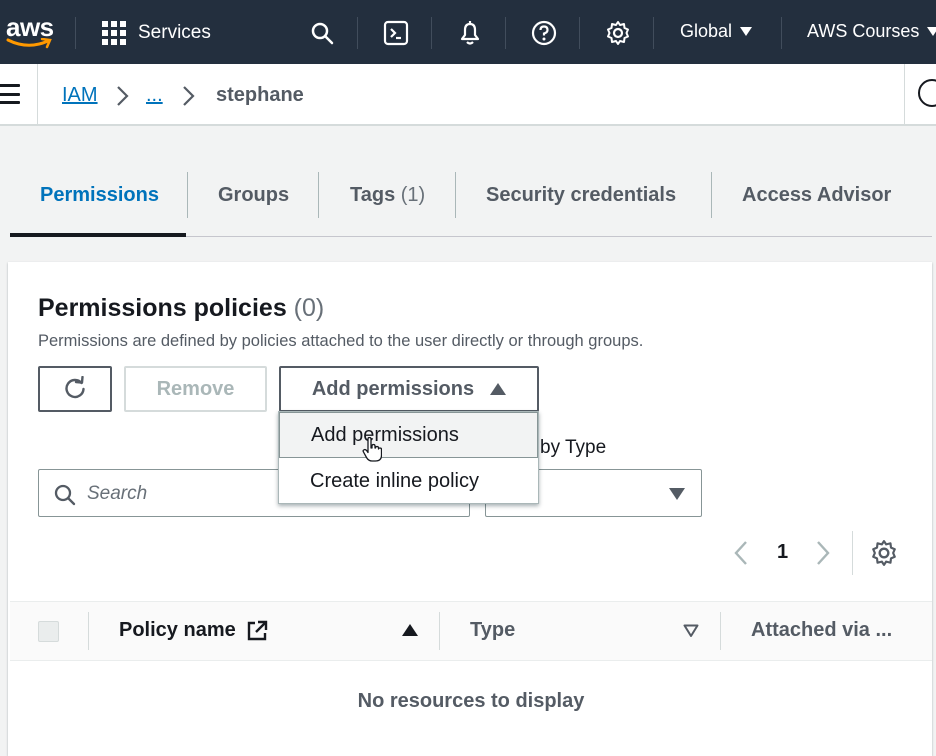 The image size is (936, 756). I want to click on preferences-gear-icon, so click(884, 553).